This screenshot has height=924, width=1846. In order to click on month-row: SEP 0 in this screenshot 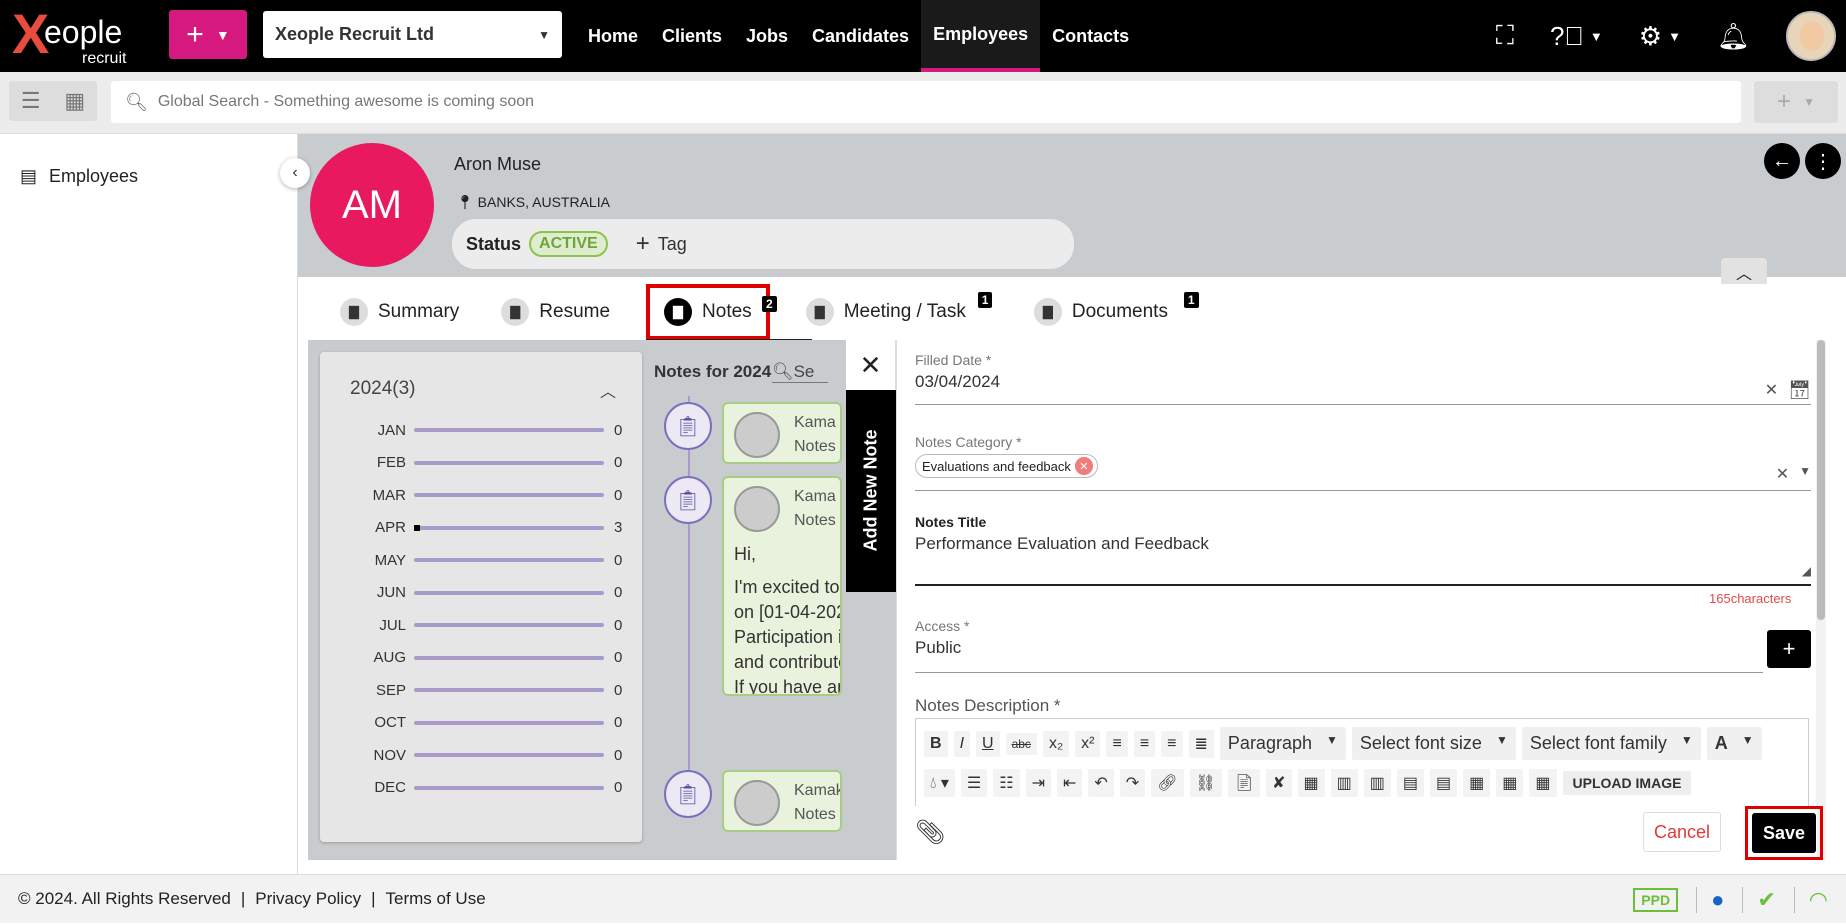, I will do `click(491, 690)`.